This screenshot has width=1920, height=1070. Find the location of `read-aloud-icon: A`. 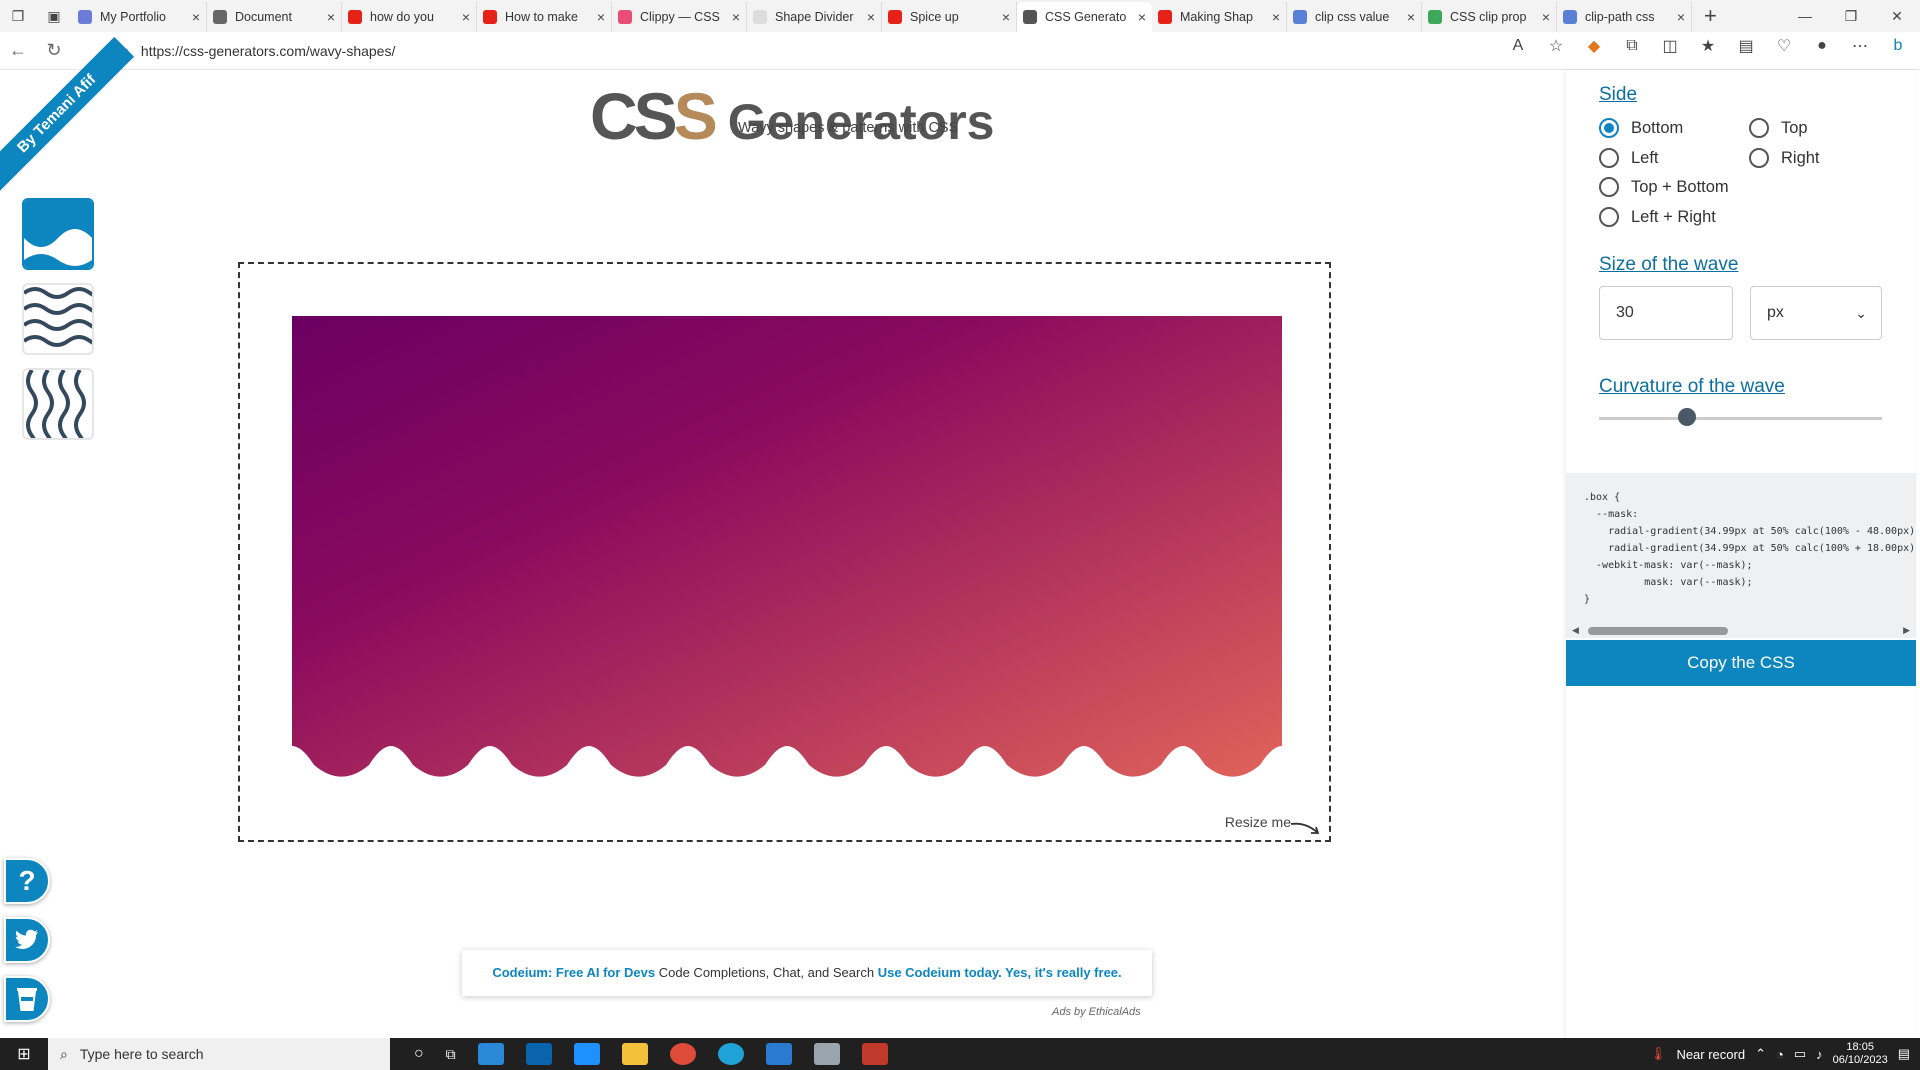

read-aloud-icon: A is located at coordinates (1518, 46).